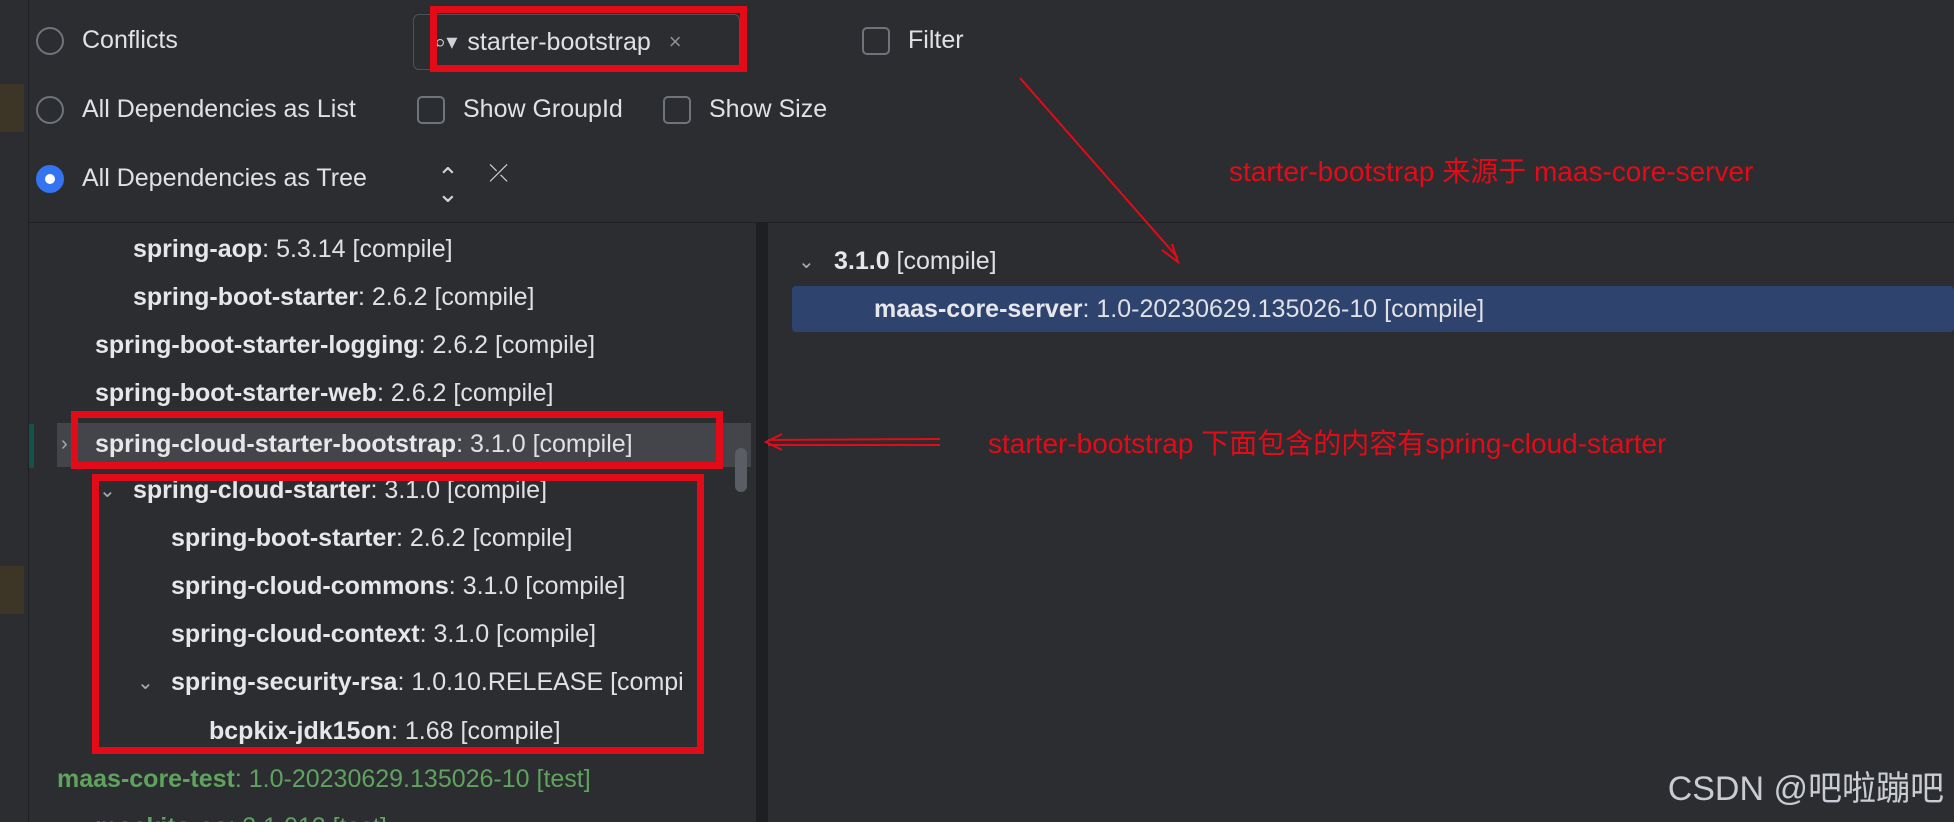 This screenshot has width=1954, height=822. I want to click on watermark: CSDN @吧啦蹦吧, so click(1805, 789).